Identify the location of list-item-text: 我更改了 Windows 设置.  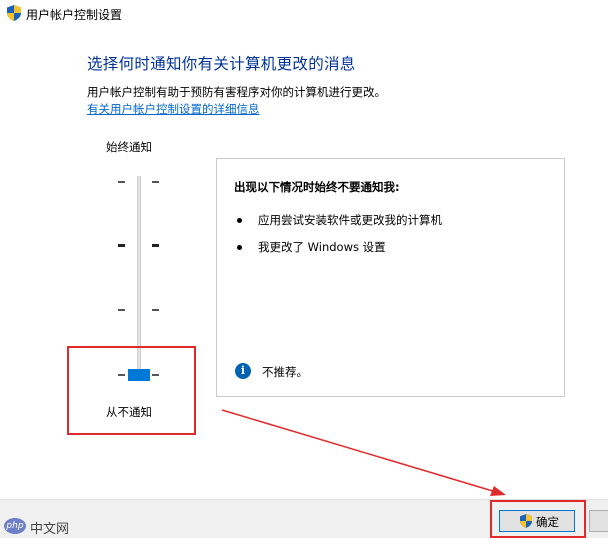
(322, 247).